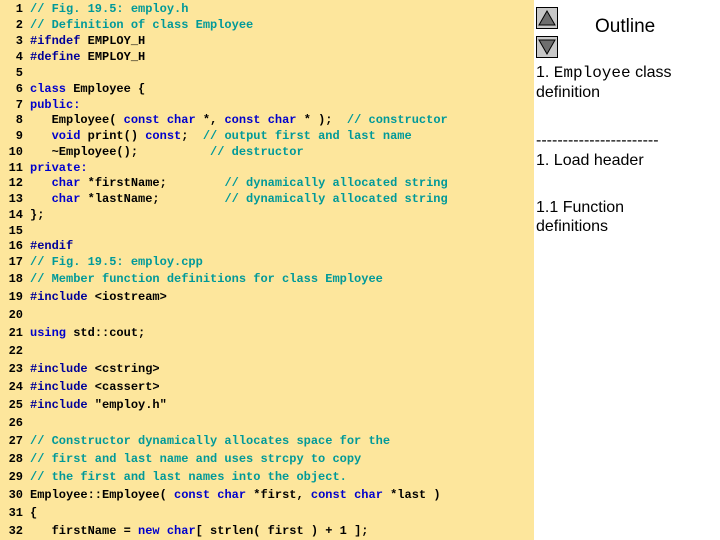 The width and height of the screenshot is (720, 540). I want to click on code-token-comment: // Fig. 19.5: employ.cpp, so click(116, 262).